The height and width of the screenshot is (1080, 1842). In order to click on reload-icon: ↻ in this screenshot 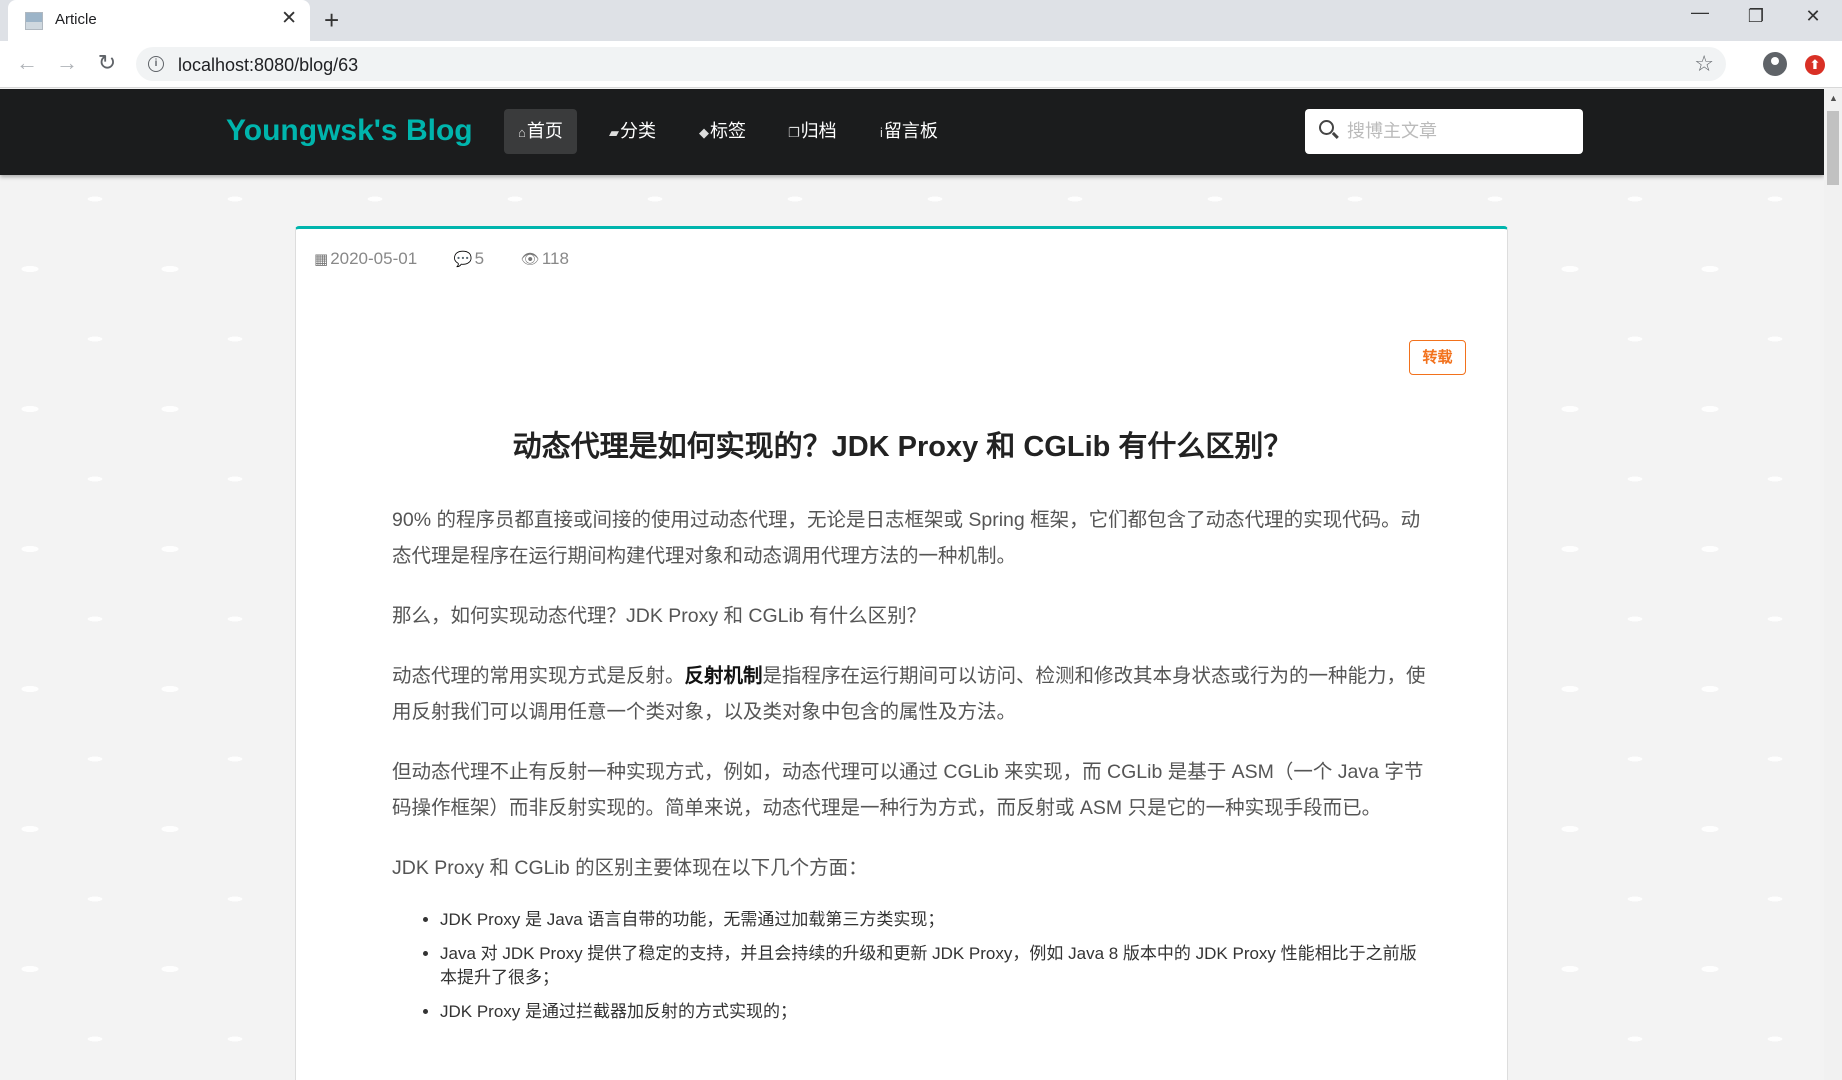, I will do `click(107, 63)`.